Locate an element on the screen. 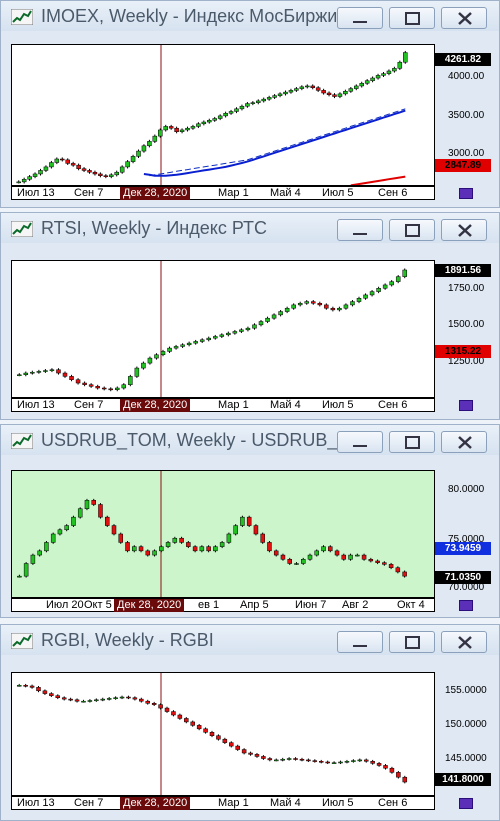 Image resolution: width=500 pixels, height=821 pixels. window-titlebar: IMOEX, Weekly - Индекс МосБиржи is located at coordinates (250, 16).